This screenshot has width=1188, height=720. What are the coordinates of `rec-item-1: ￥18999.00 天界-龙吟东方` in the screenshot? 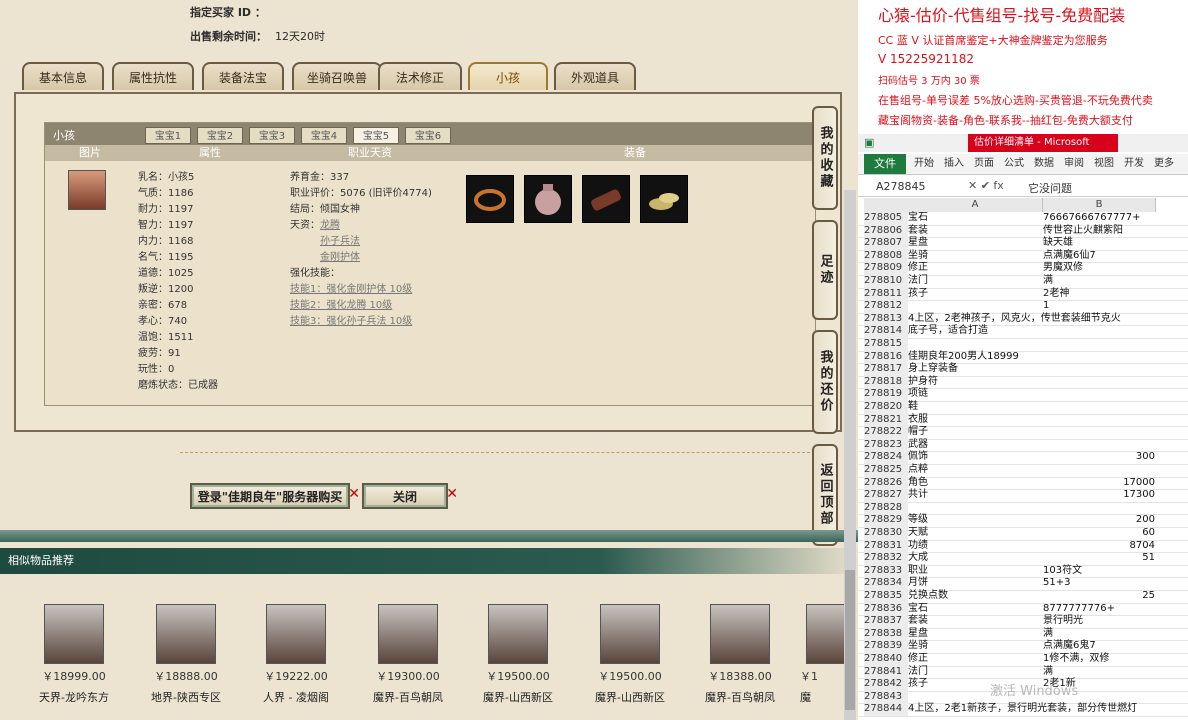 It's located at (74, 654).